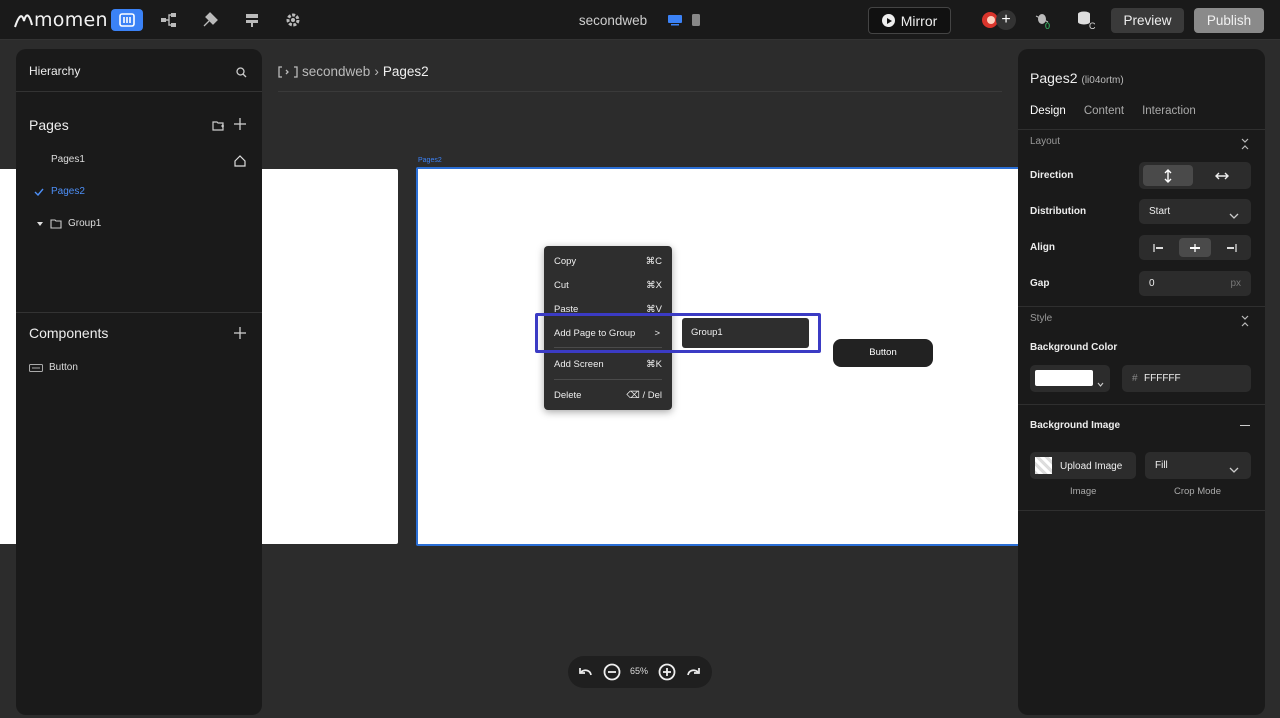  What do you see at coordinates (39, 192) in the screenshot?
I see `check-icon` at bounding box center [39, 192].